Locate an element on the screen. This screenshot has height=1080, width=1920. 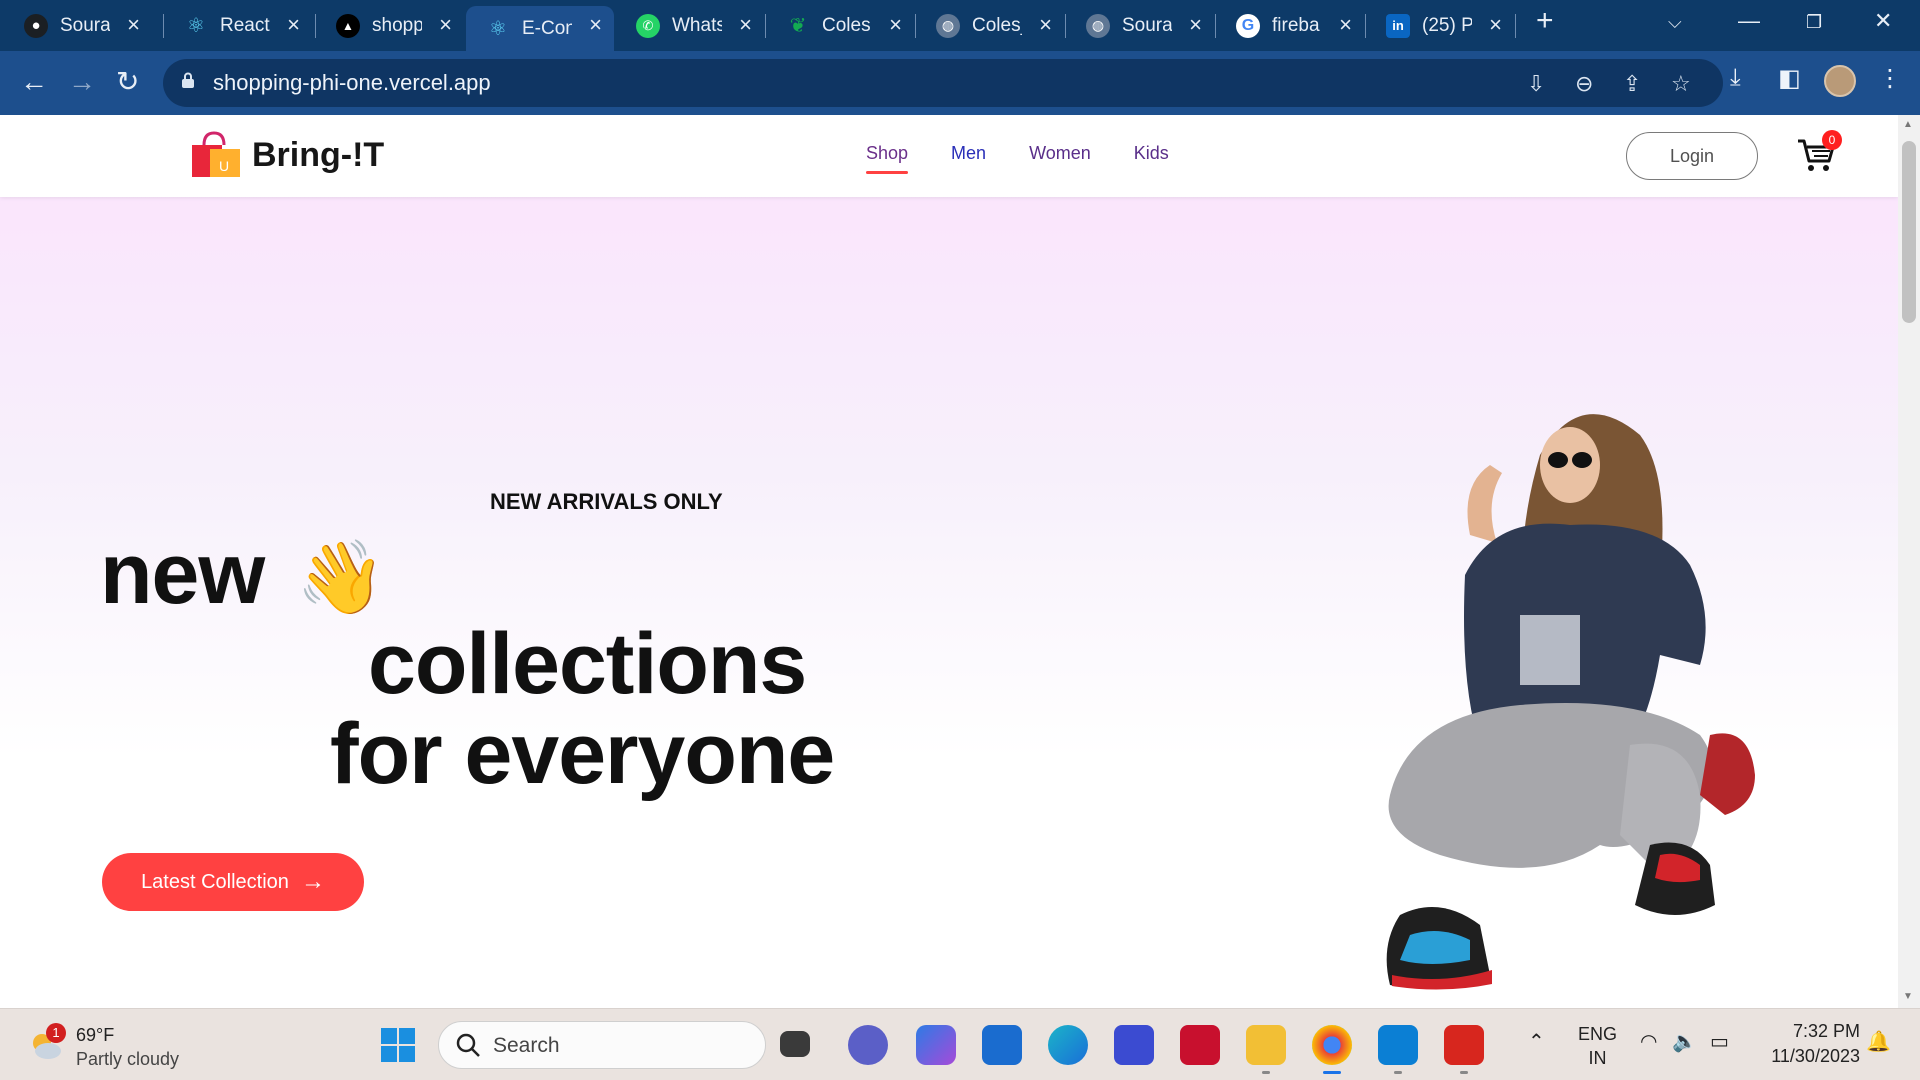
battery-icon: ▭ is located at coordinates (1719, 1041).